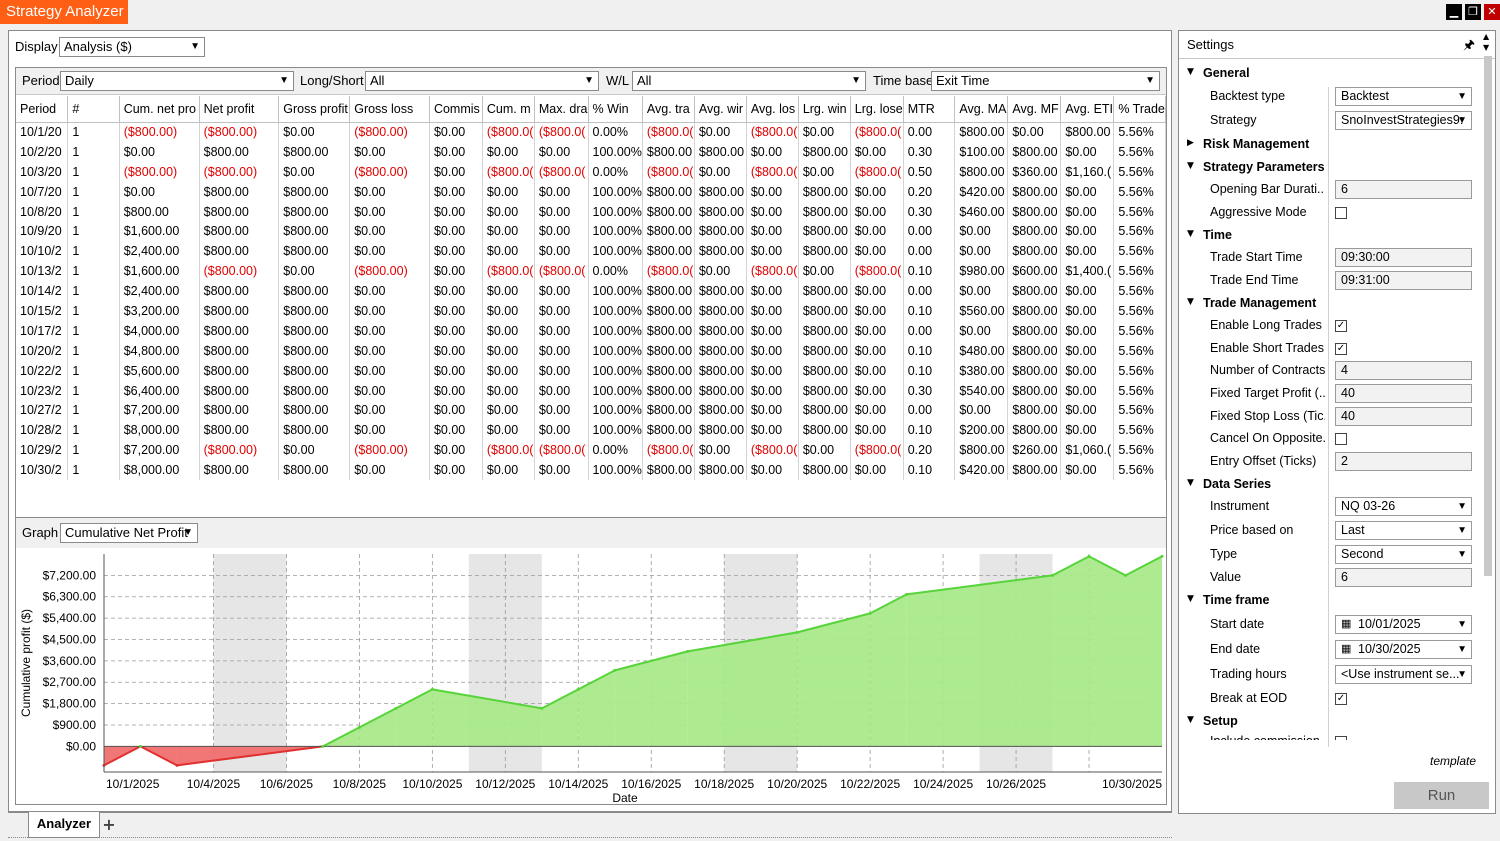 The image size is (1500, 841). Describe the element at coordinates (389, 109) in the screenshot. I see `column-header: Gross loss` at that location.